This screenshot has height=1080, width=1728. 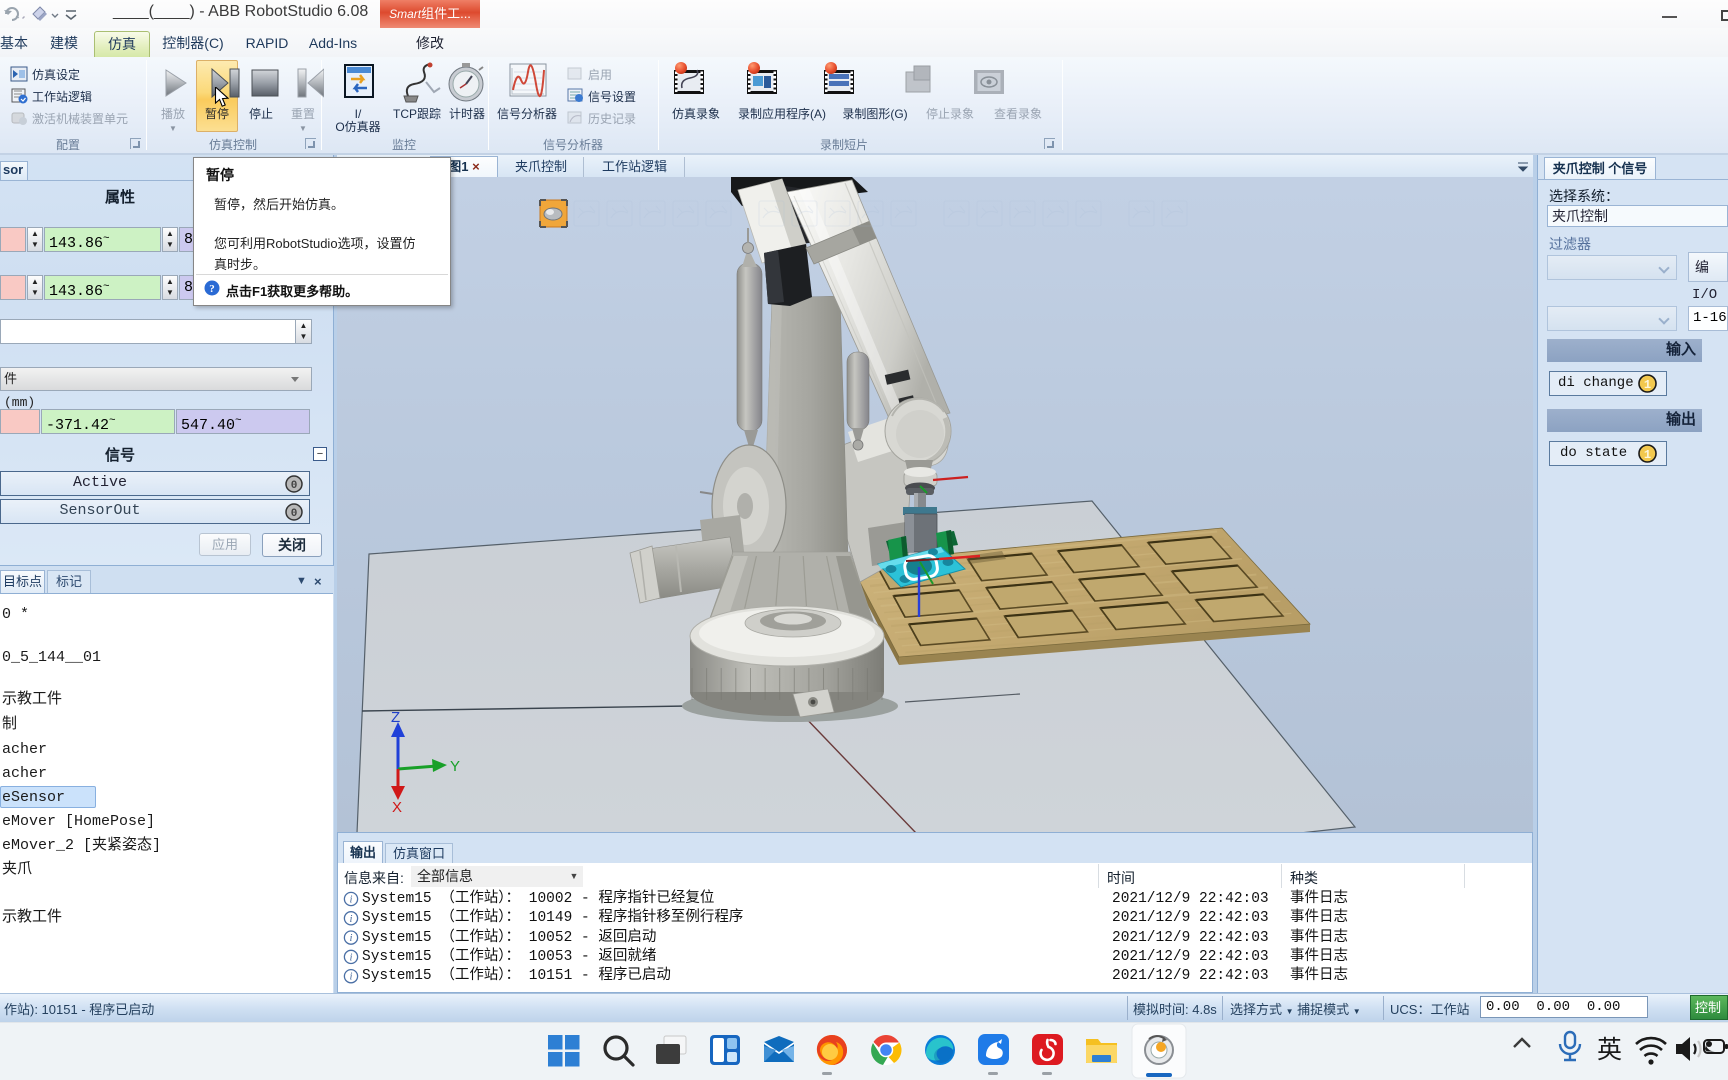 What do you see at coordinates (395, 717) in the screenshot?
I see `svg-text: Z` at bounding box center [395, 717].